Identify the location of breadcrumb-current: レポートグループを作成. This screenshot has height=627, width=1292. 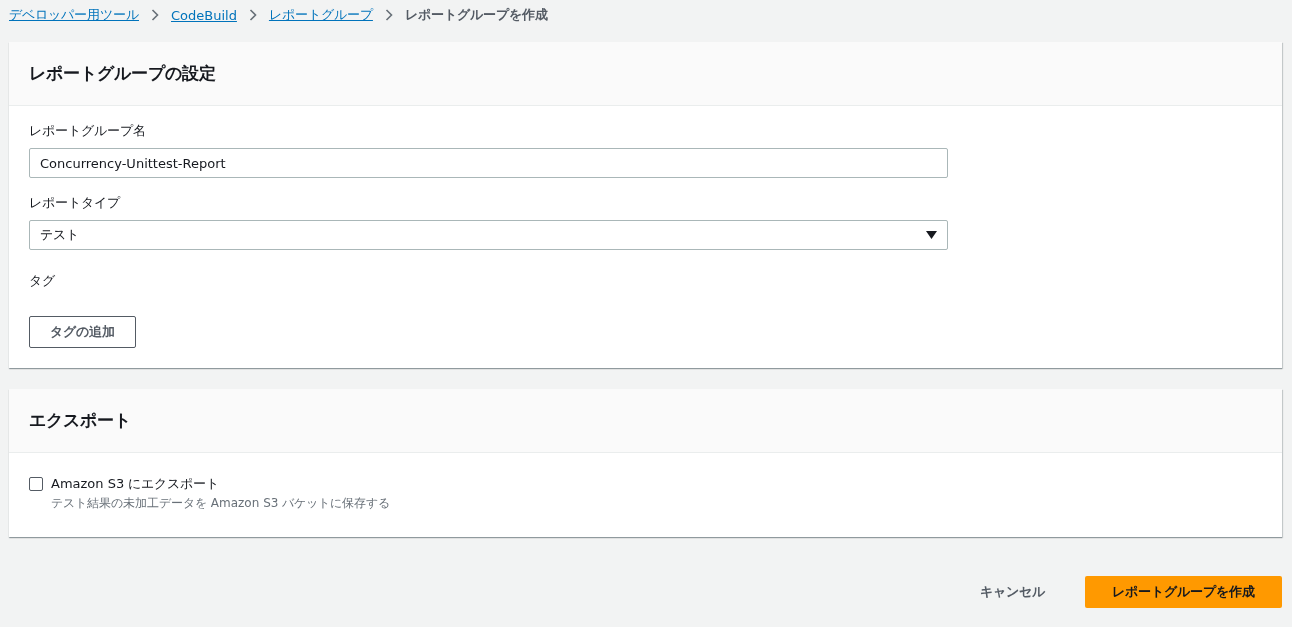
(476, 15).